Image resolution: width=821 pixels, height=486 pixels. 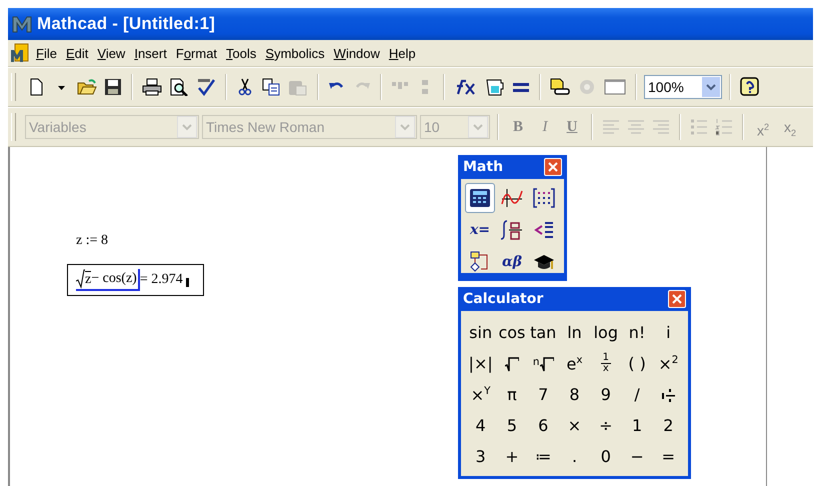 I want to click on calculator-key: e$^{x}$, so click(x=574, y=363).